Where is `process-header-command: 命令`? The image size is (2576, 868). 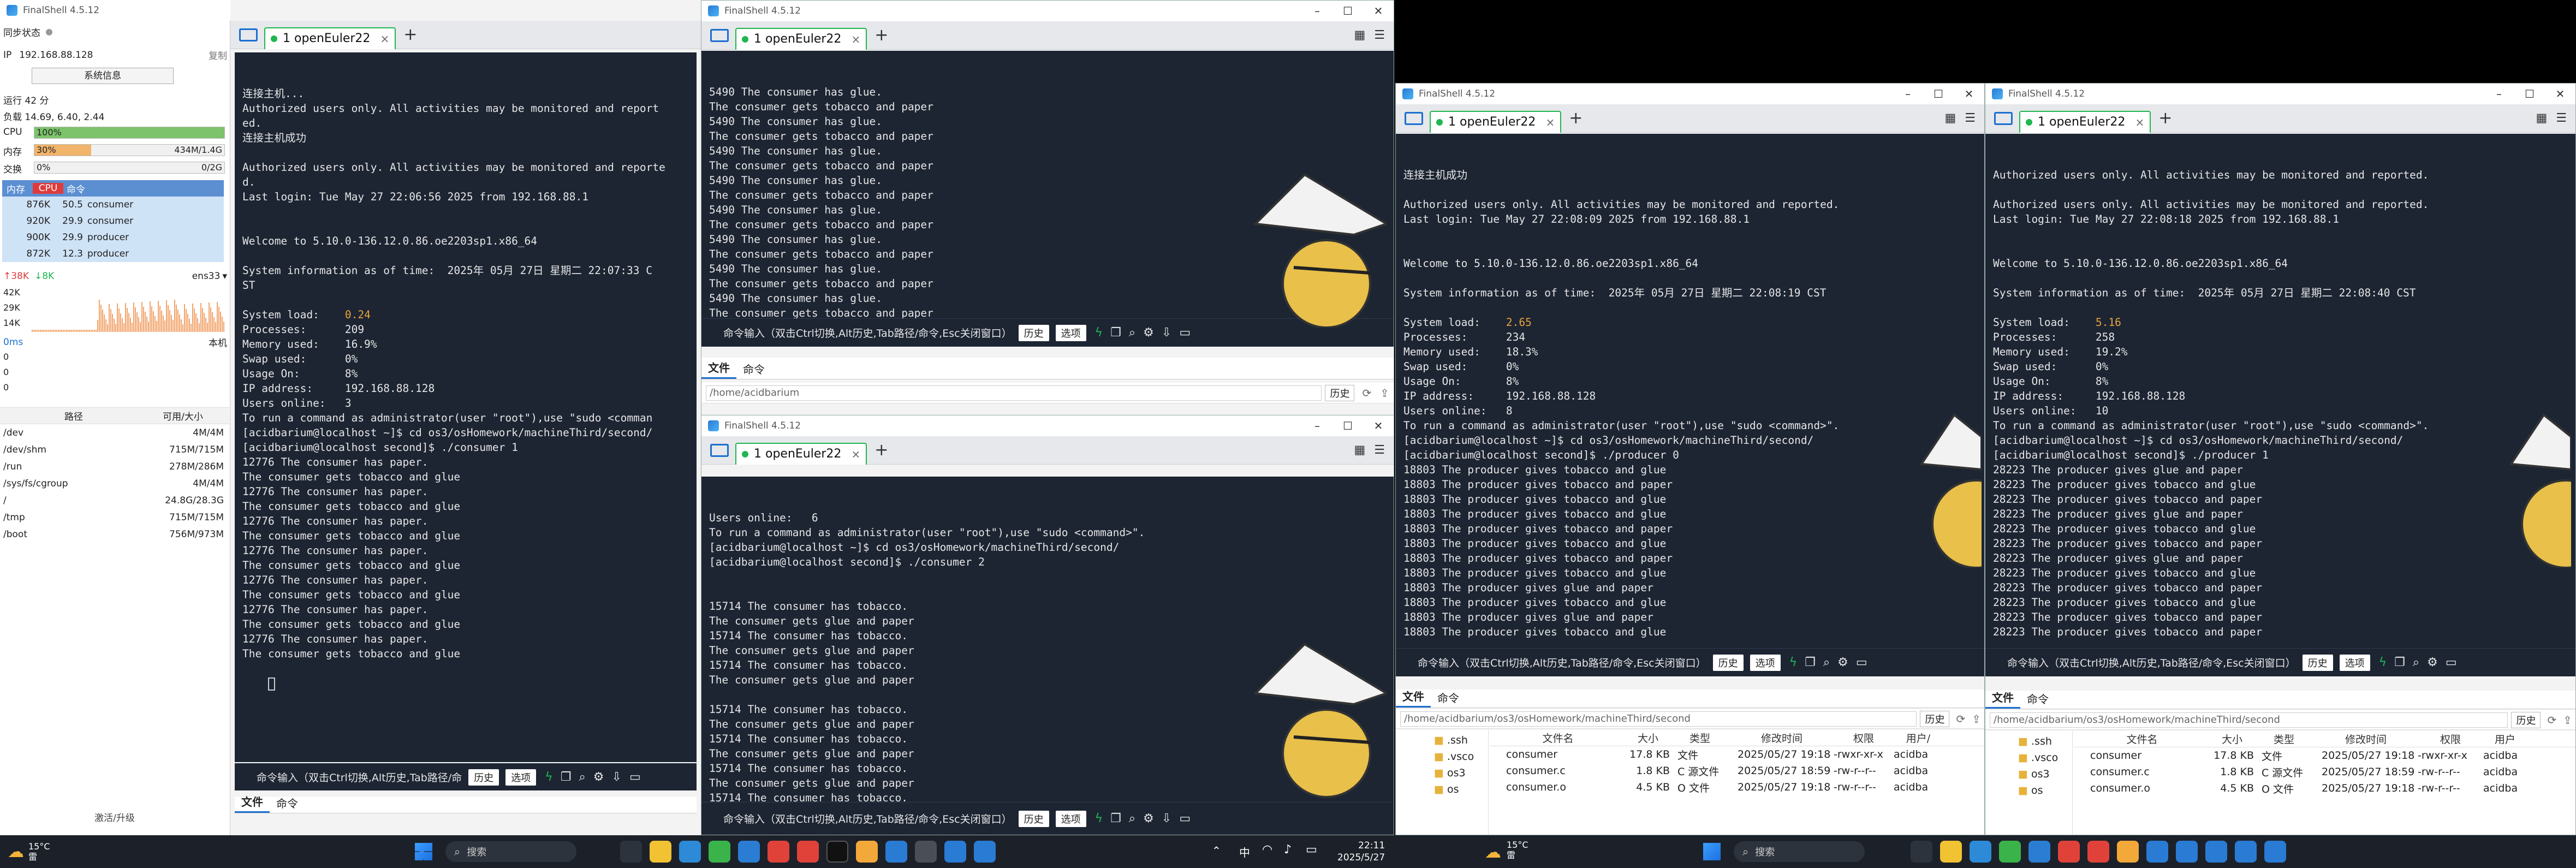
process-header-command: 命令 is located at coordinates (74, 188).